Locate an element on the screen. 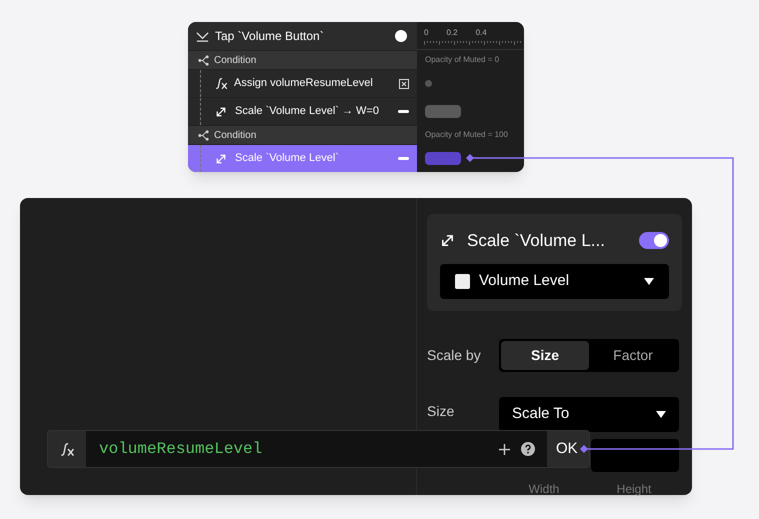 This screenshot has width=759, height=519. layer-select: Volume Level is located at coordinates (554, 281).